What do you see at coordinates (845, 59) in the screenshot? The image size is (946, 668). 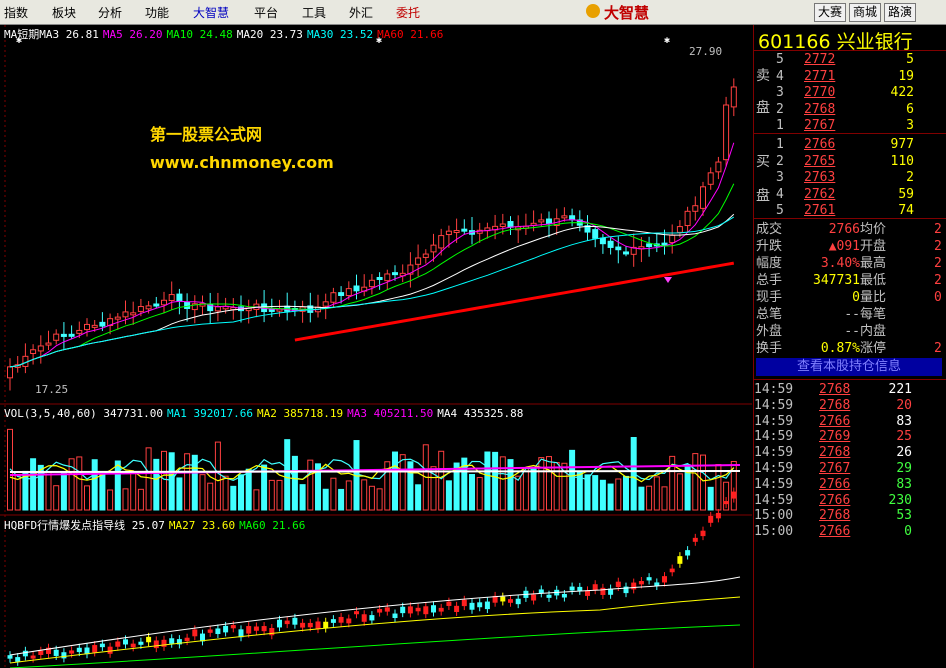 I see `sell-row: 5 2772 5` at bounding box center [845, 59].